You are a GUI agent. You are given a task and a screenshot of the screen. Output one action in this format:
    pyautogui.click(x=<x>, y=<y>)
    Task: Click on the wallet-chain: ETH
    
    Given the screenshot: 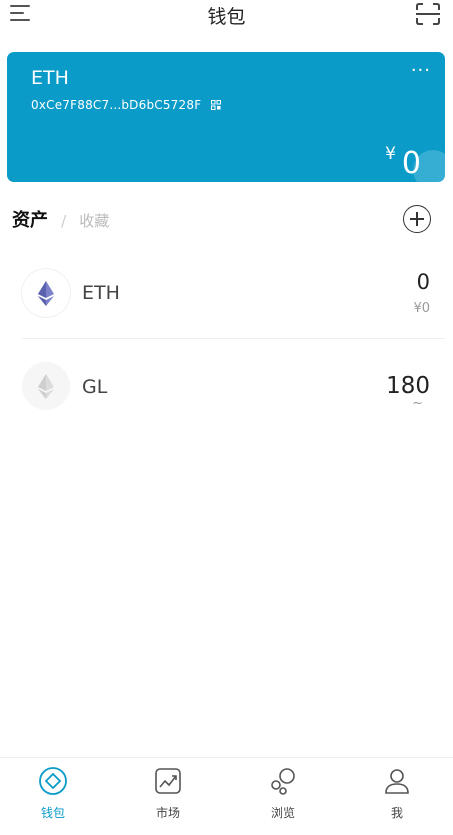 What is the action you would take?
    pyautogui.click(x=50, y=78)
    